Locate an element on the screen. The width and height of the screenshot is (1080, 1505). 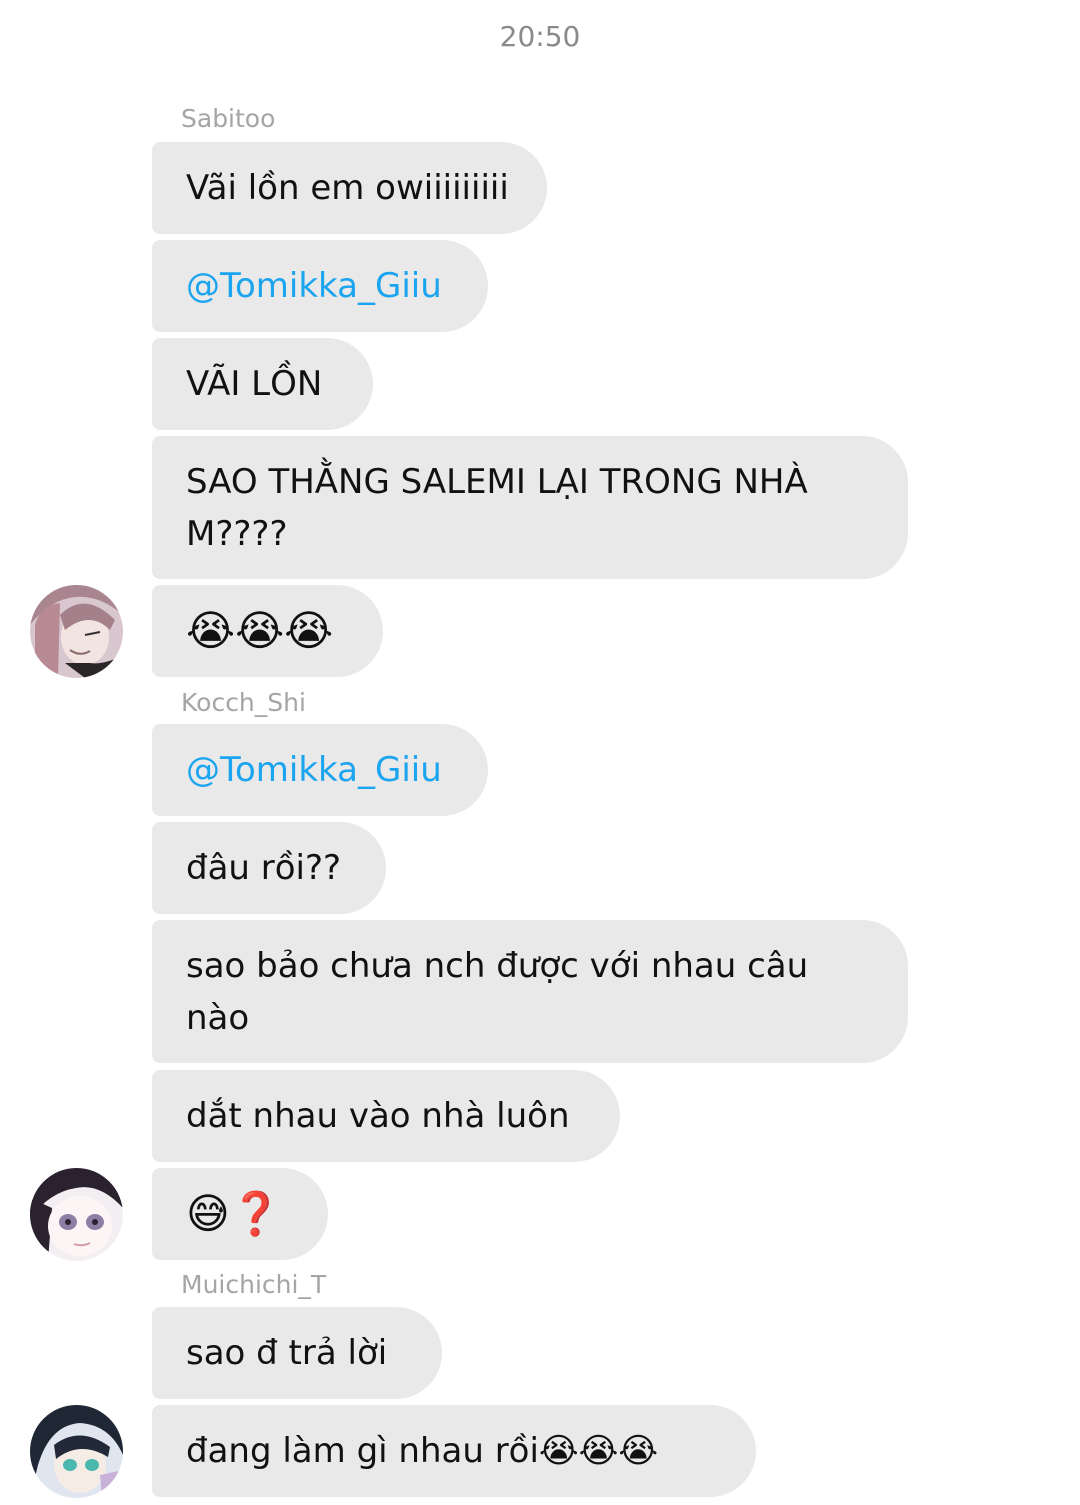
message-text: Vãi lồn em owiiiiiiiii is located at coordinates (347, 188).